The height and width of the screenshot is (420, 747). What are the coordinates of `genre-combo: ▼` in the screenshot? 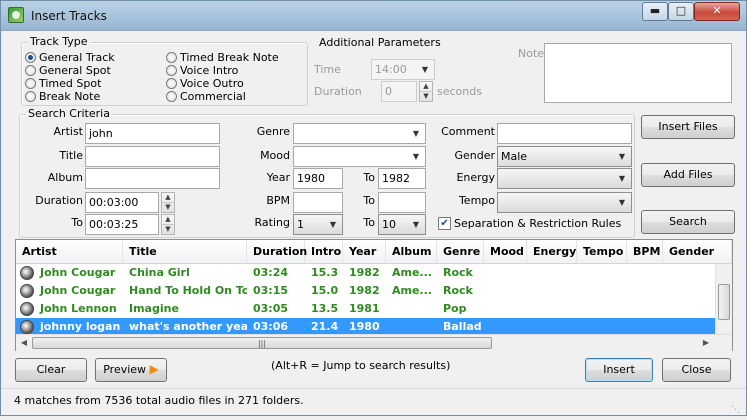 It's located at (359, 133).